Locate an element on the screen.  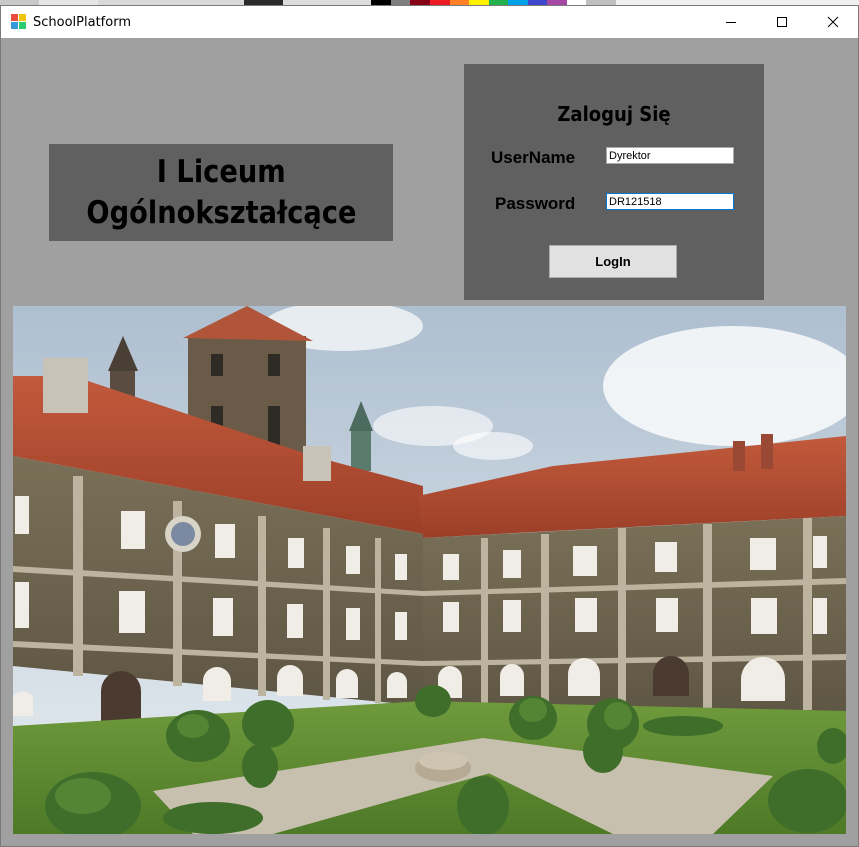
login-button: LogIn is located at coordinates (613, 261).